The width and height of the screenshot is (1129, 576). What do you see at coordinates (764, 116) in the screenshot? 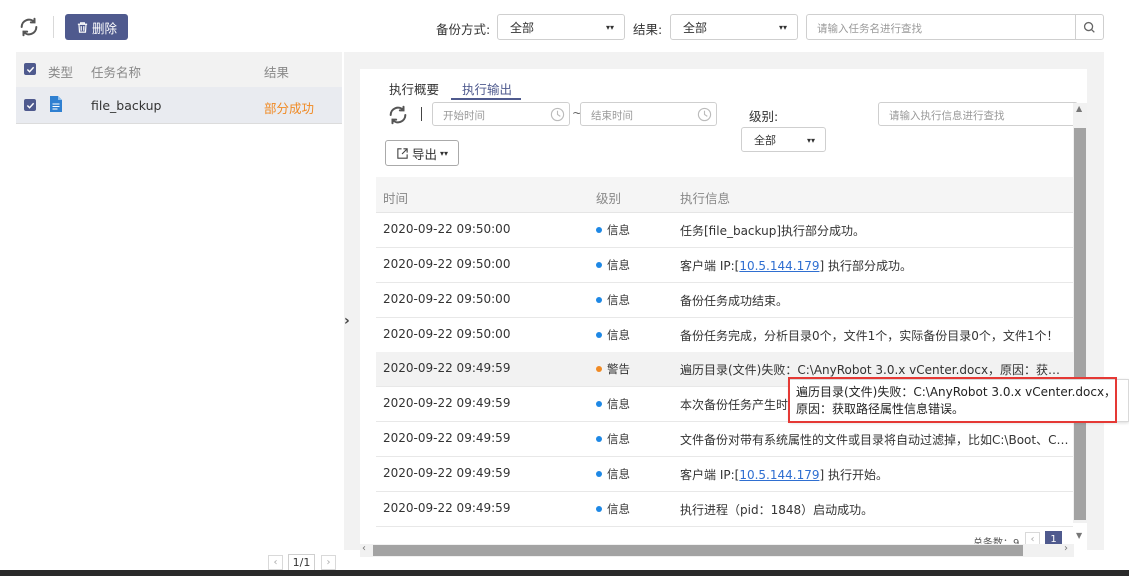
I see `level-filter-label: 级别:` at bounding box center [764, 116].